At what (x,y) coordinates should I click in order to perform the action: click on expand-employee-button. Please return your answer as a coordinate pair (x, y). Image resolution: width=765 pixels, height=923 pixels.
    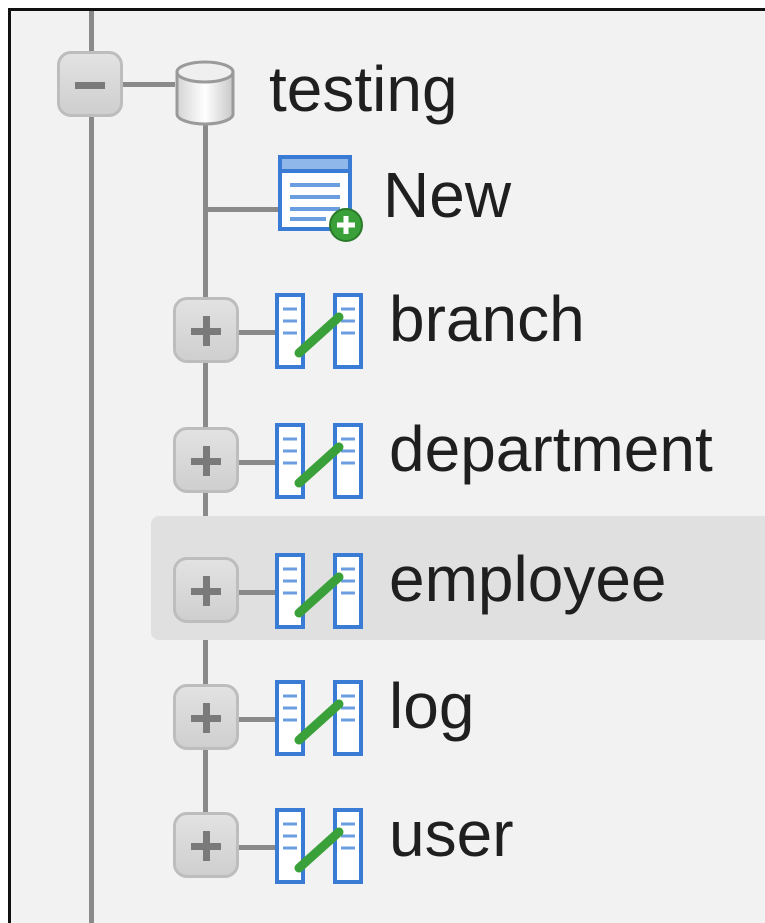
    Looking at the image, I should click on (206, 590).